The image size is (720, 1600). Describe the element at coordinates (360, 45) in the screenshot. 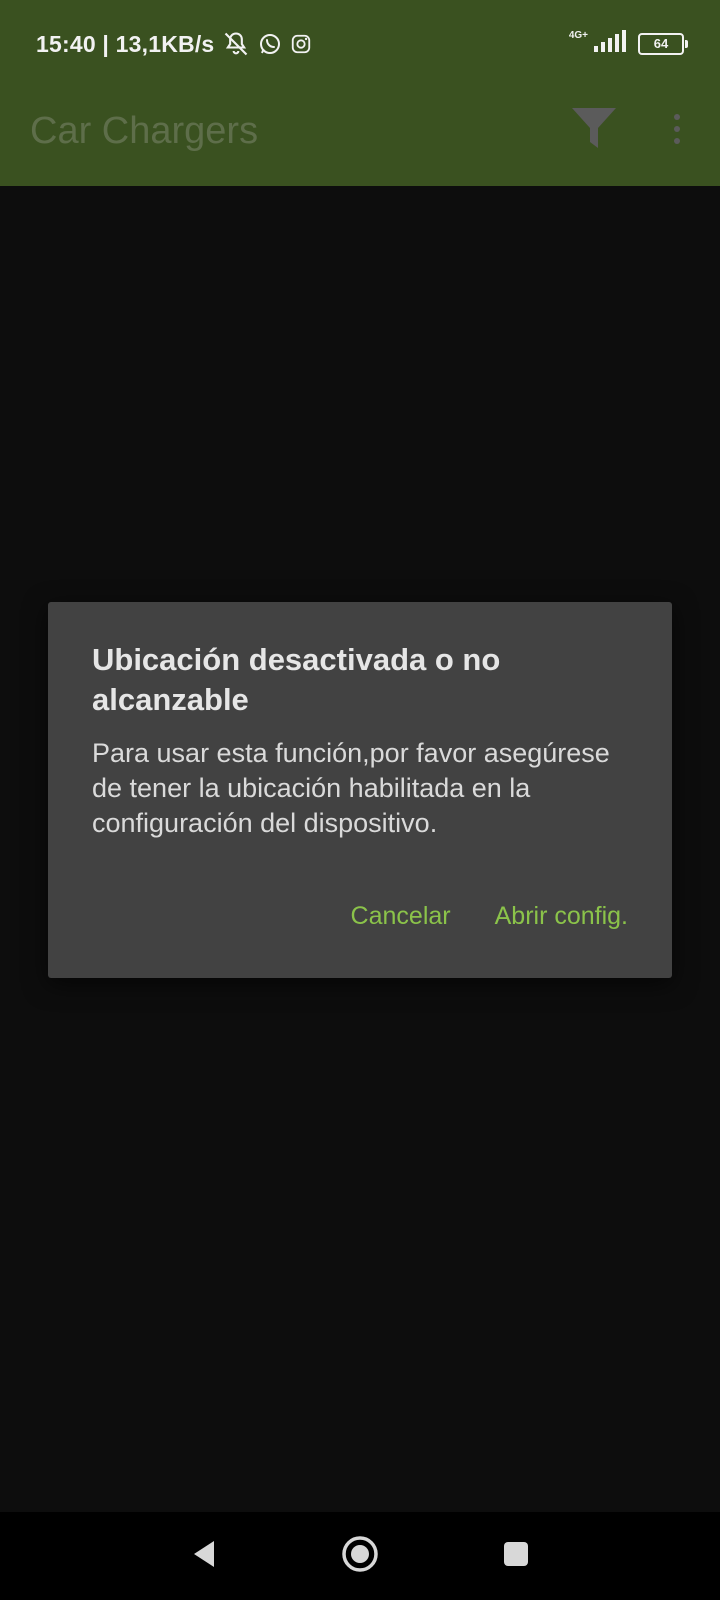

I see `status-bar: 15:40 | 13,1KB/s 4G+ 64` at that location.